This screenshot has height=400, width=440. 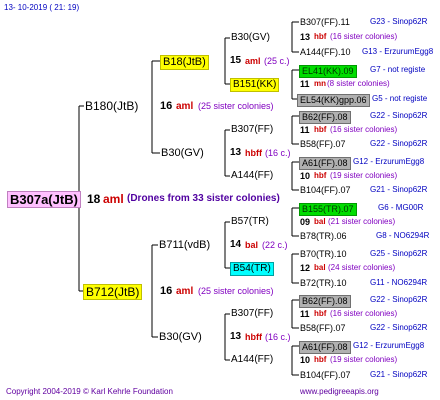 What do you see at coordinates (166, 106) in the screenshot?
I see `gen1-sire-mating-count: 16` at bounding box center [166, 106].